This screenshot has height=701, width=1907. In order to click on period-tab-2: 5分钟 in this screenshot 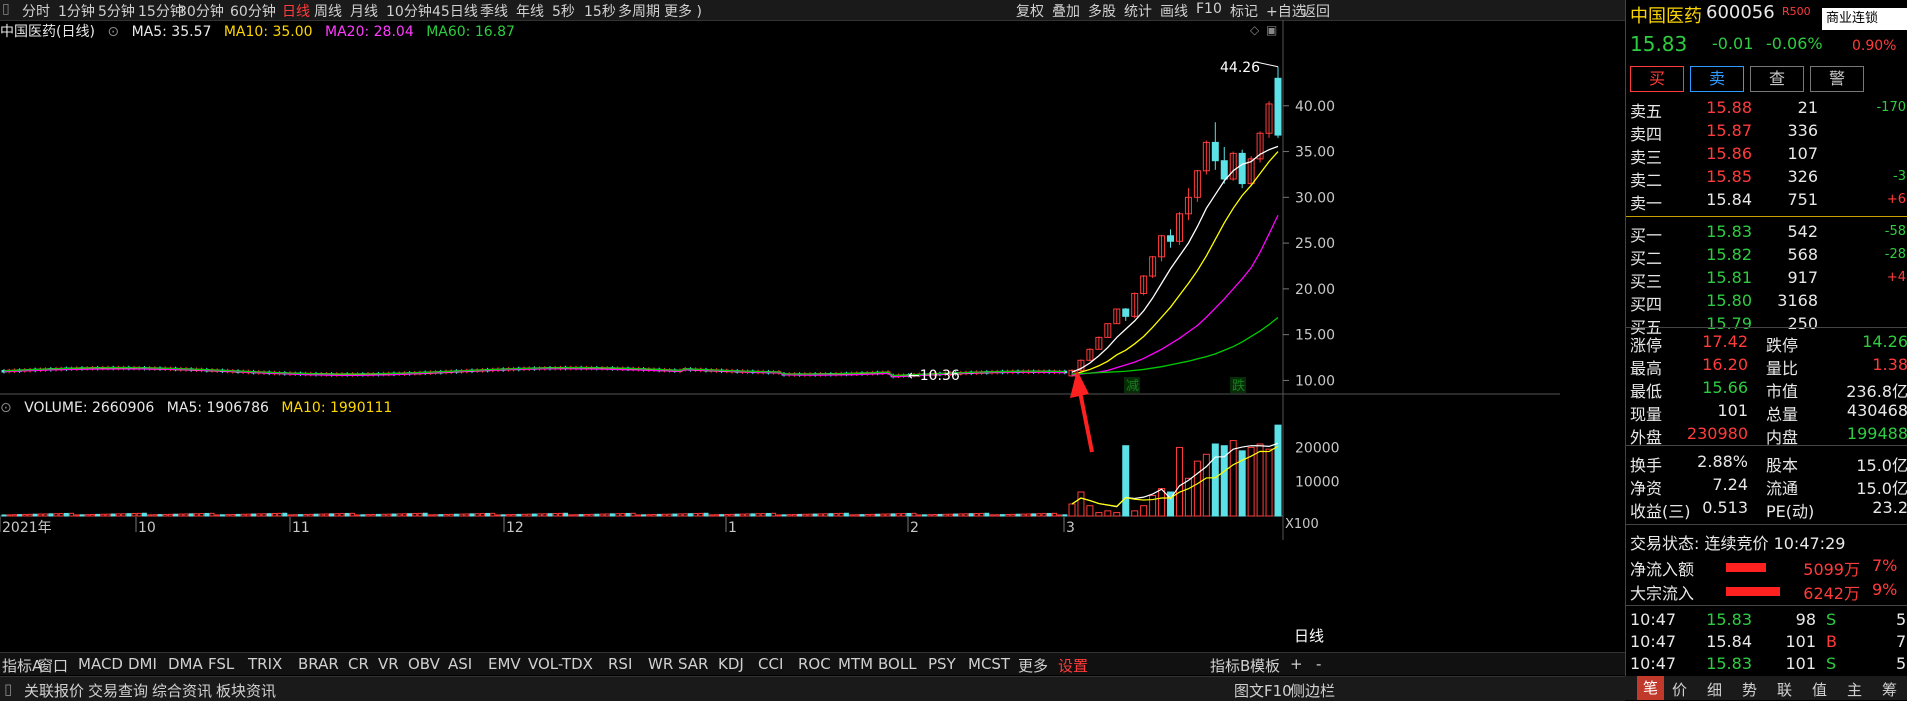, I will do `click(116, 11)`.